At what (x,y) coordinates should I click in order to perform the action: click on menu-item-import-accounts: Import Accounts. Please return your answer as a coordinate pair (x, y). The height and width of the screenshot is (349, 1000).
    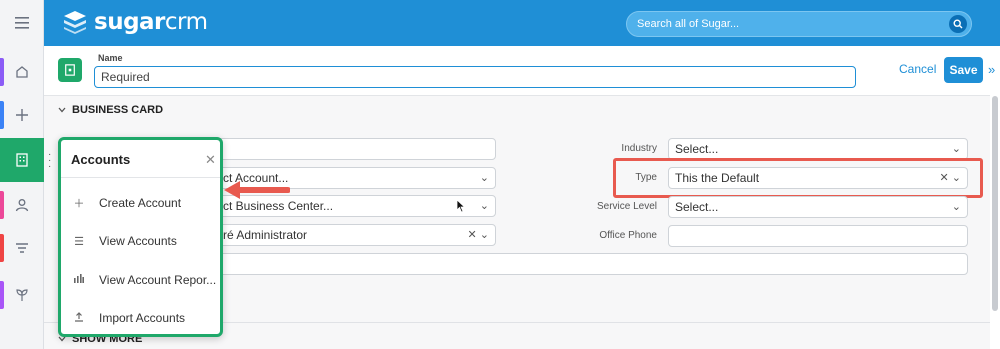
    Looking at the image, I should click on (128, 318).